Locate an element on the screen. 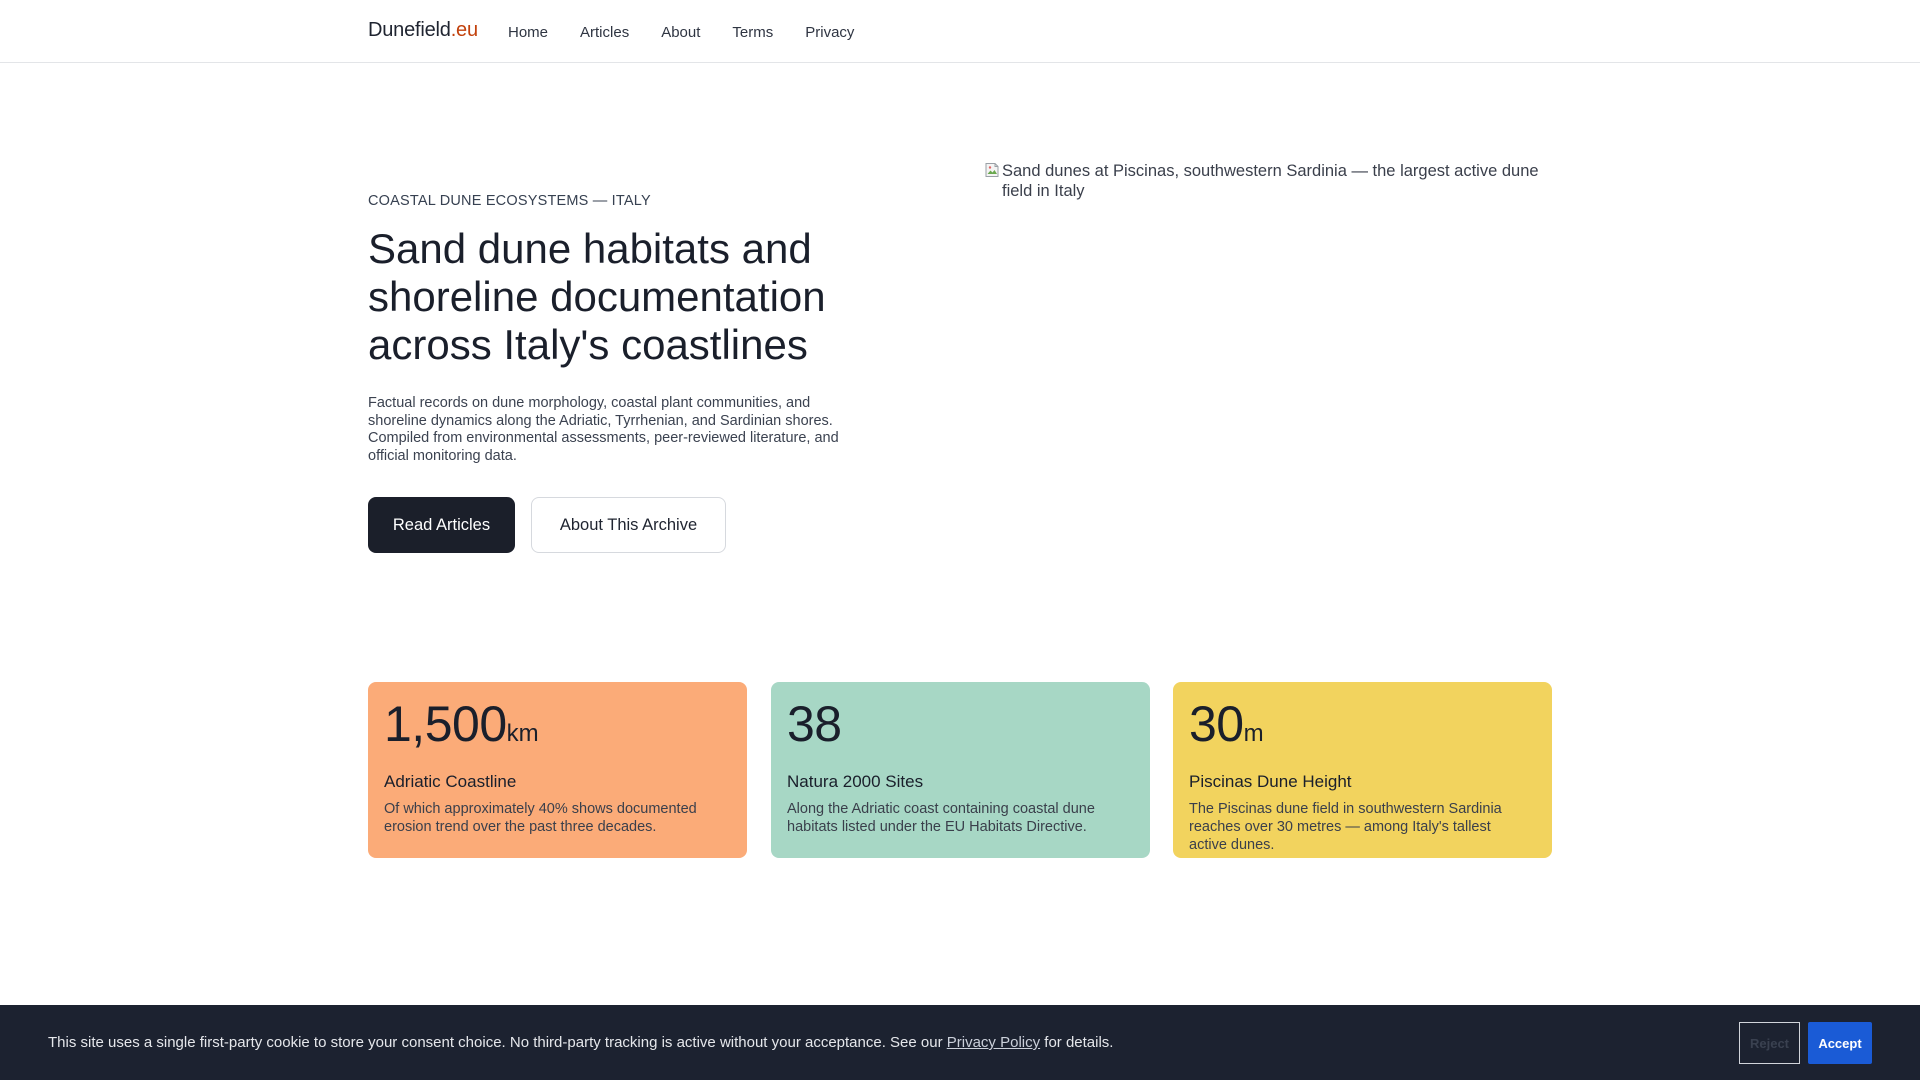  nav-link-terms: Terms is located at coordinates (752, 32).